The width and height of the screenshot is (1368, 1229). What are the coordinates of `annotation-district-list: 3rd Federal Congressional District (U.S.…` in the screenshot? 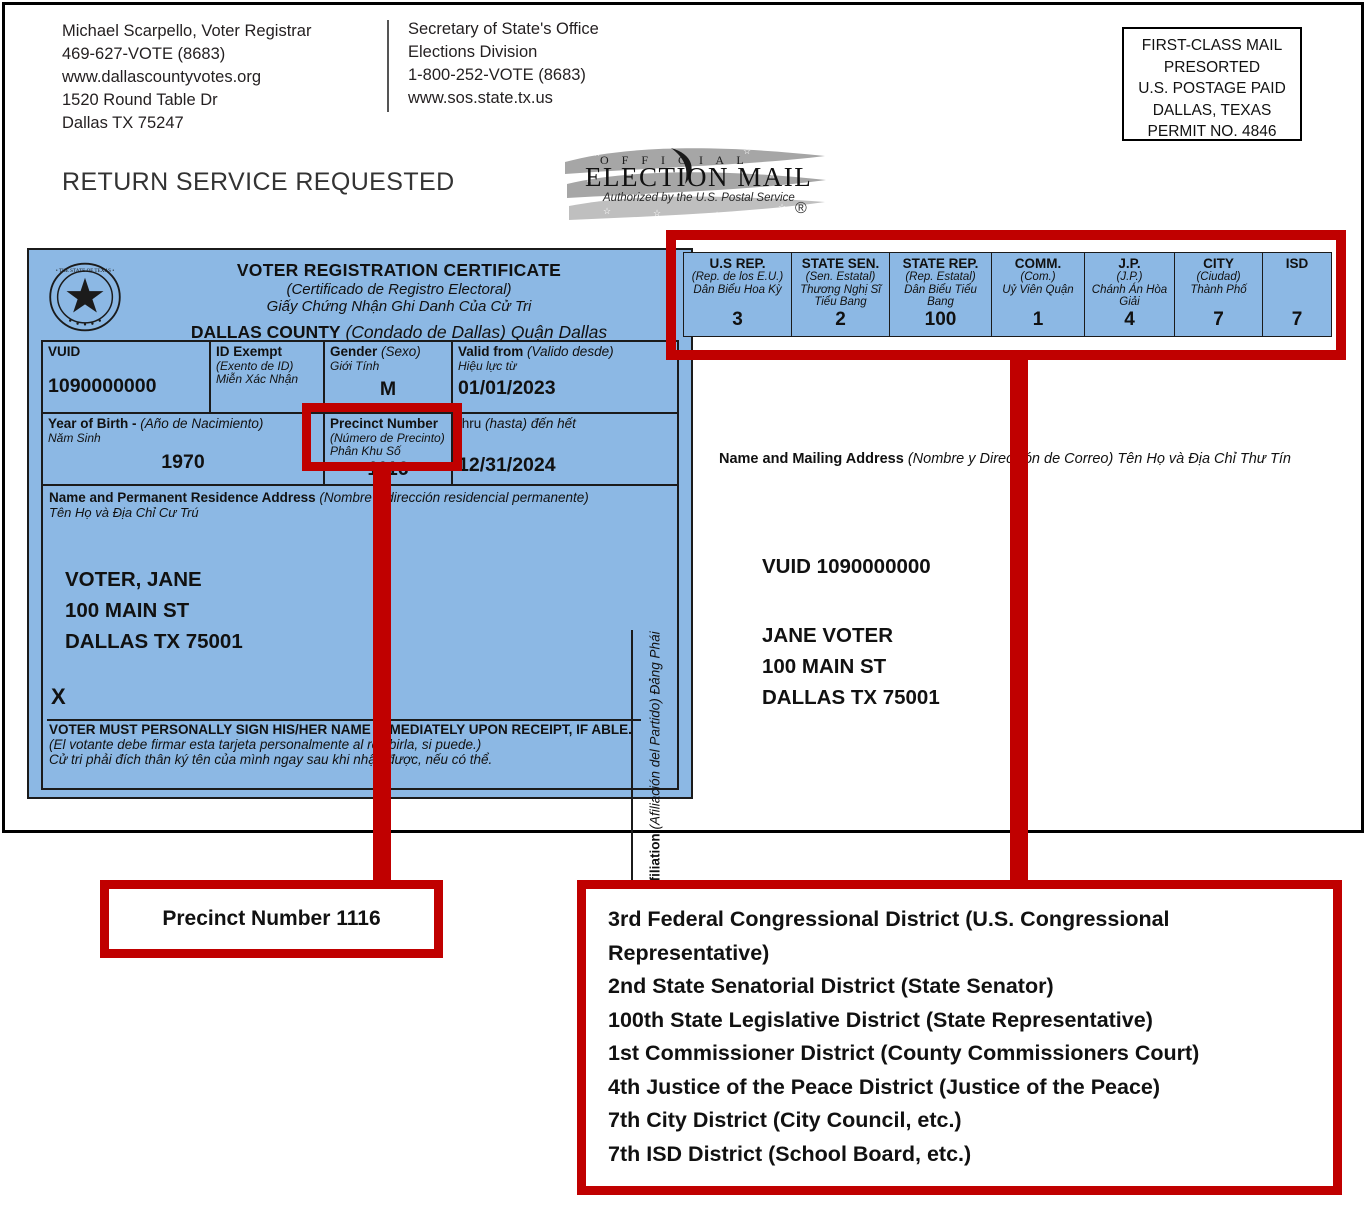 It's located at (960, 1037).